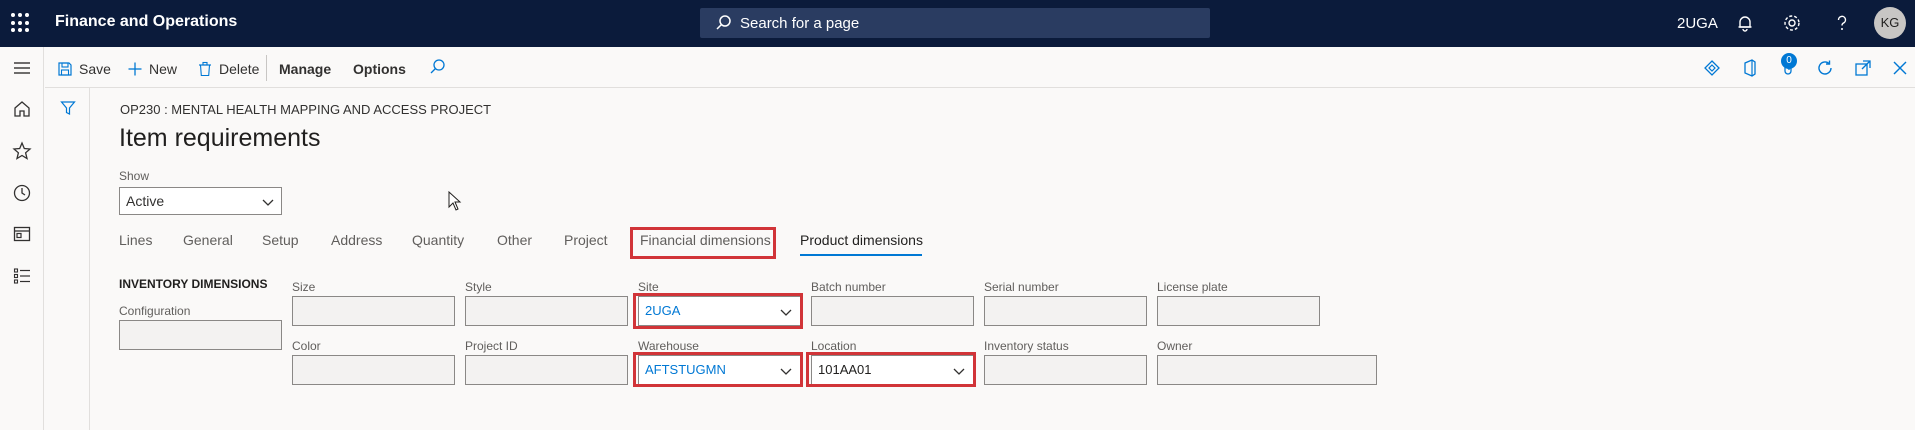  Describe the element at coordinates (67, 259) in the screenshot. I see `filter-pane` at that location.